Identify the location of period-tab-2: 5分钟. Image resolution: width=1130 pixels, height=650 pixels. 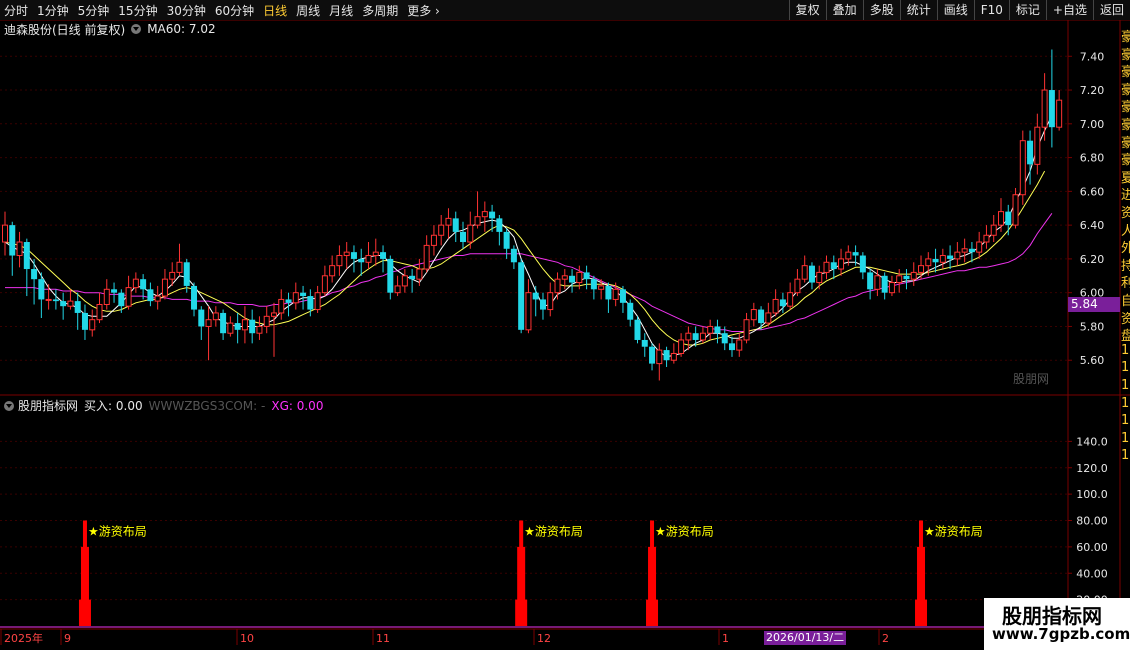
(94, 10).